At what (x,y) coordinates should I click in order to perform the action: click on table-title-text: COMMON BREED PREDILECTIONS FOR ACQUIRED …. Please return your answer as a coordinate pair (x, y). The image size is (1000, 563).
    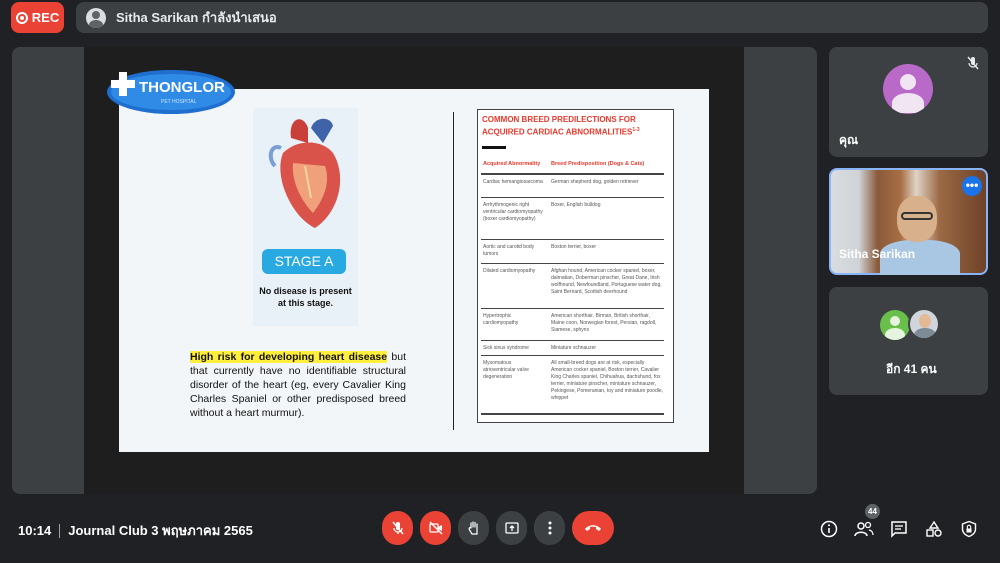
    Looking at the image, I should click on (559, 126).